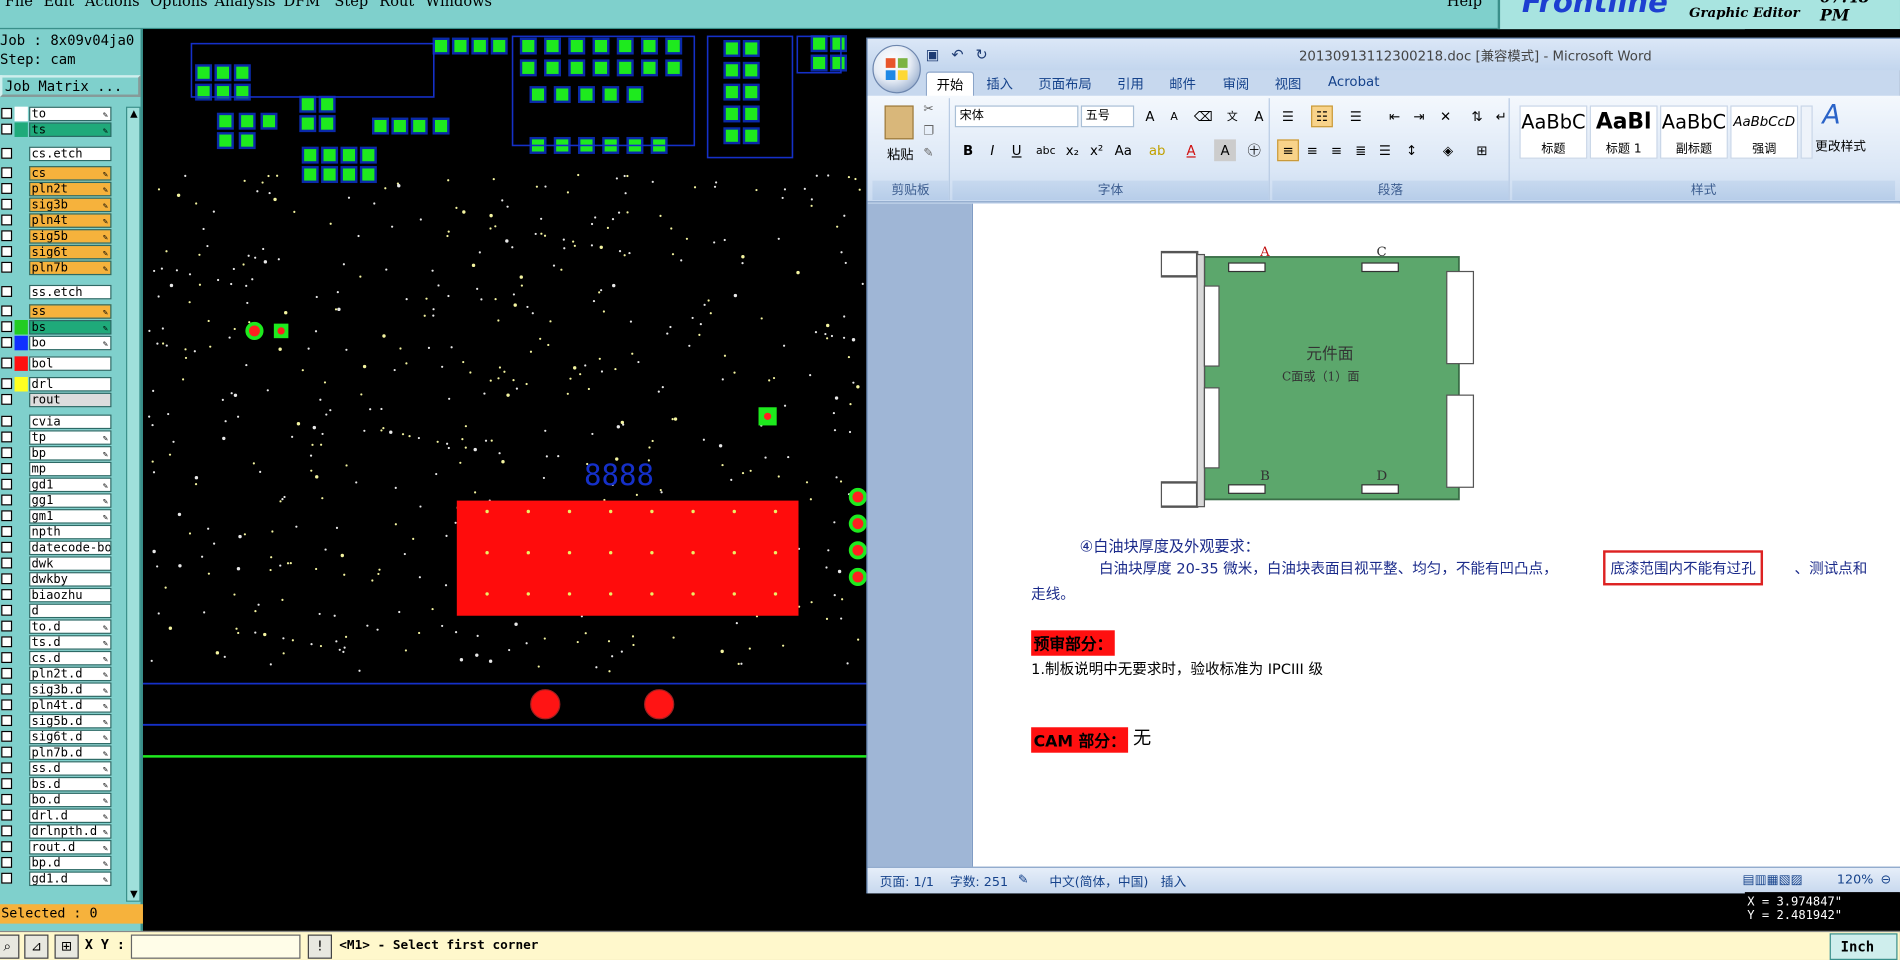 The height and width of the screenshot is (960, 1900). What do you see at coordinates (57, 847) in the screenshot?
I see `layer-row: rout.d ✎` at bounding box center [57, 847].